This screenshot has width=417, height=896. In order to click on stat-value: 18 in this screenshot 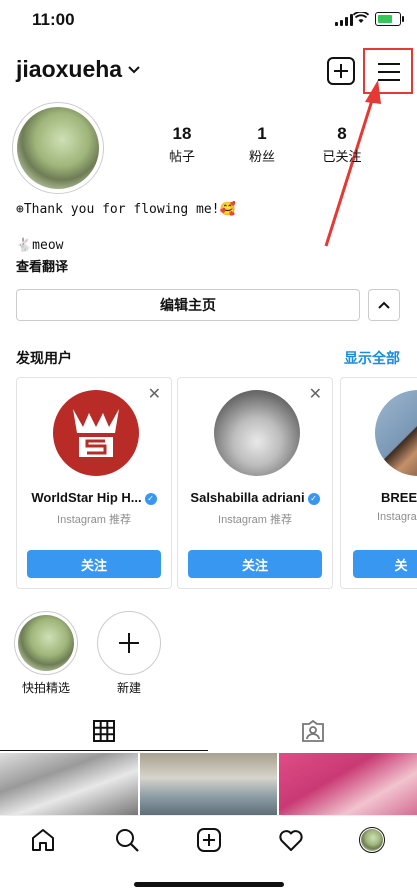, I will do `click(182, 133)`.